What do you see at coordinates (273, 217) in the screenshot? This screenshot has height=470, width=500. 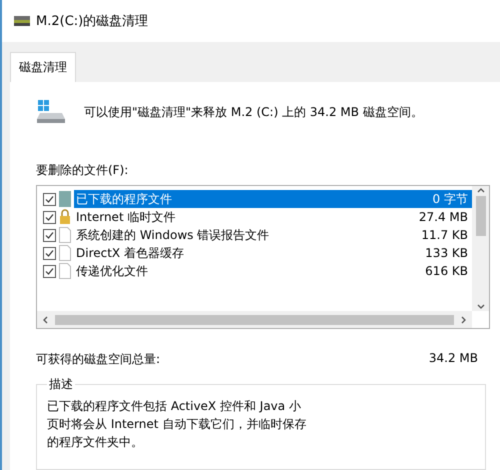 I see `file-item: Internet 临时文件 27.4 MB` at bounding box center [273, 217].